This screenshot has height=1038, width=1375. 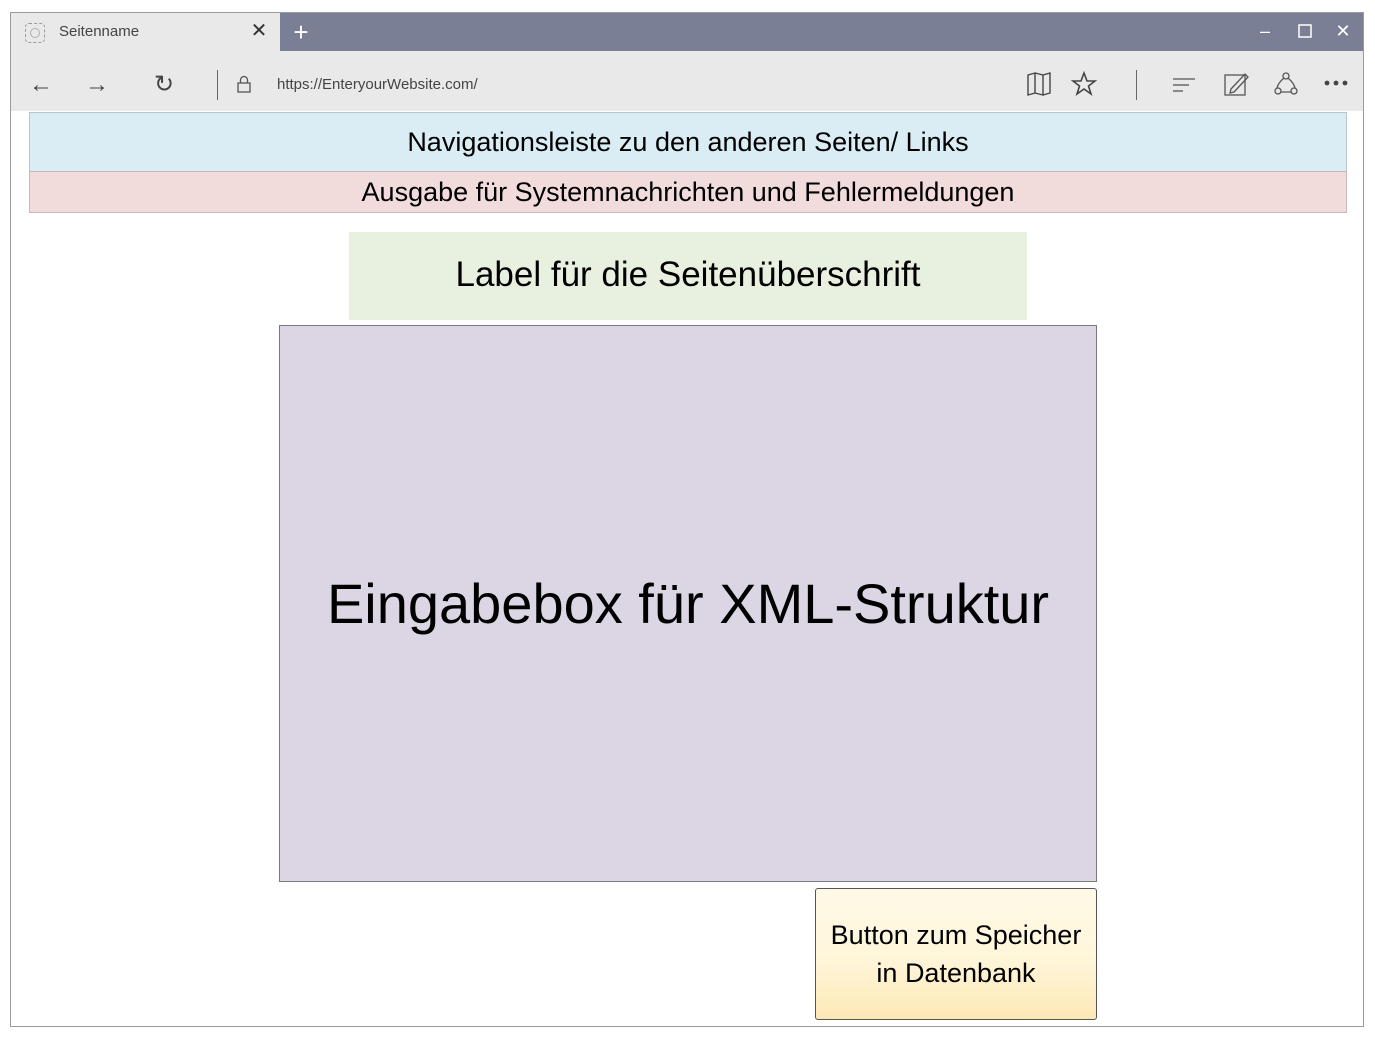 I want to click on browser-tab: Seitenname ✕, so click(x=145, y=32).